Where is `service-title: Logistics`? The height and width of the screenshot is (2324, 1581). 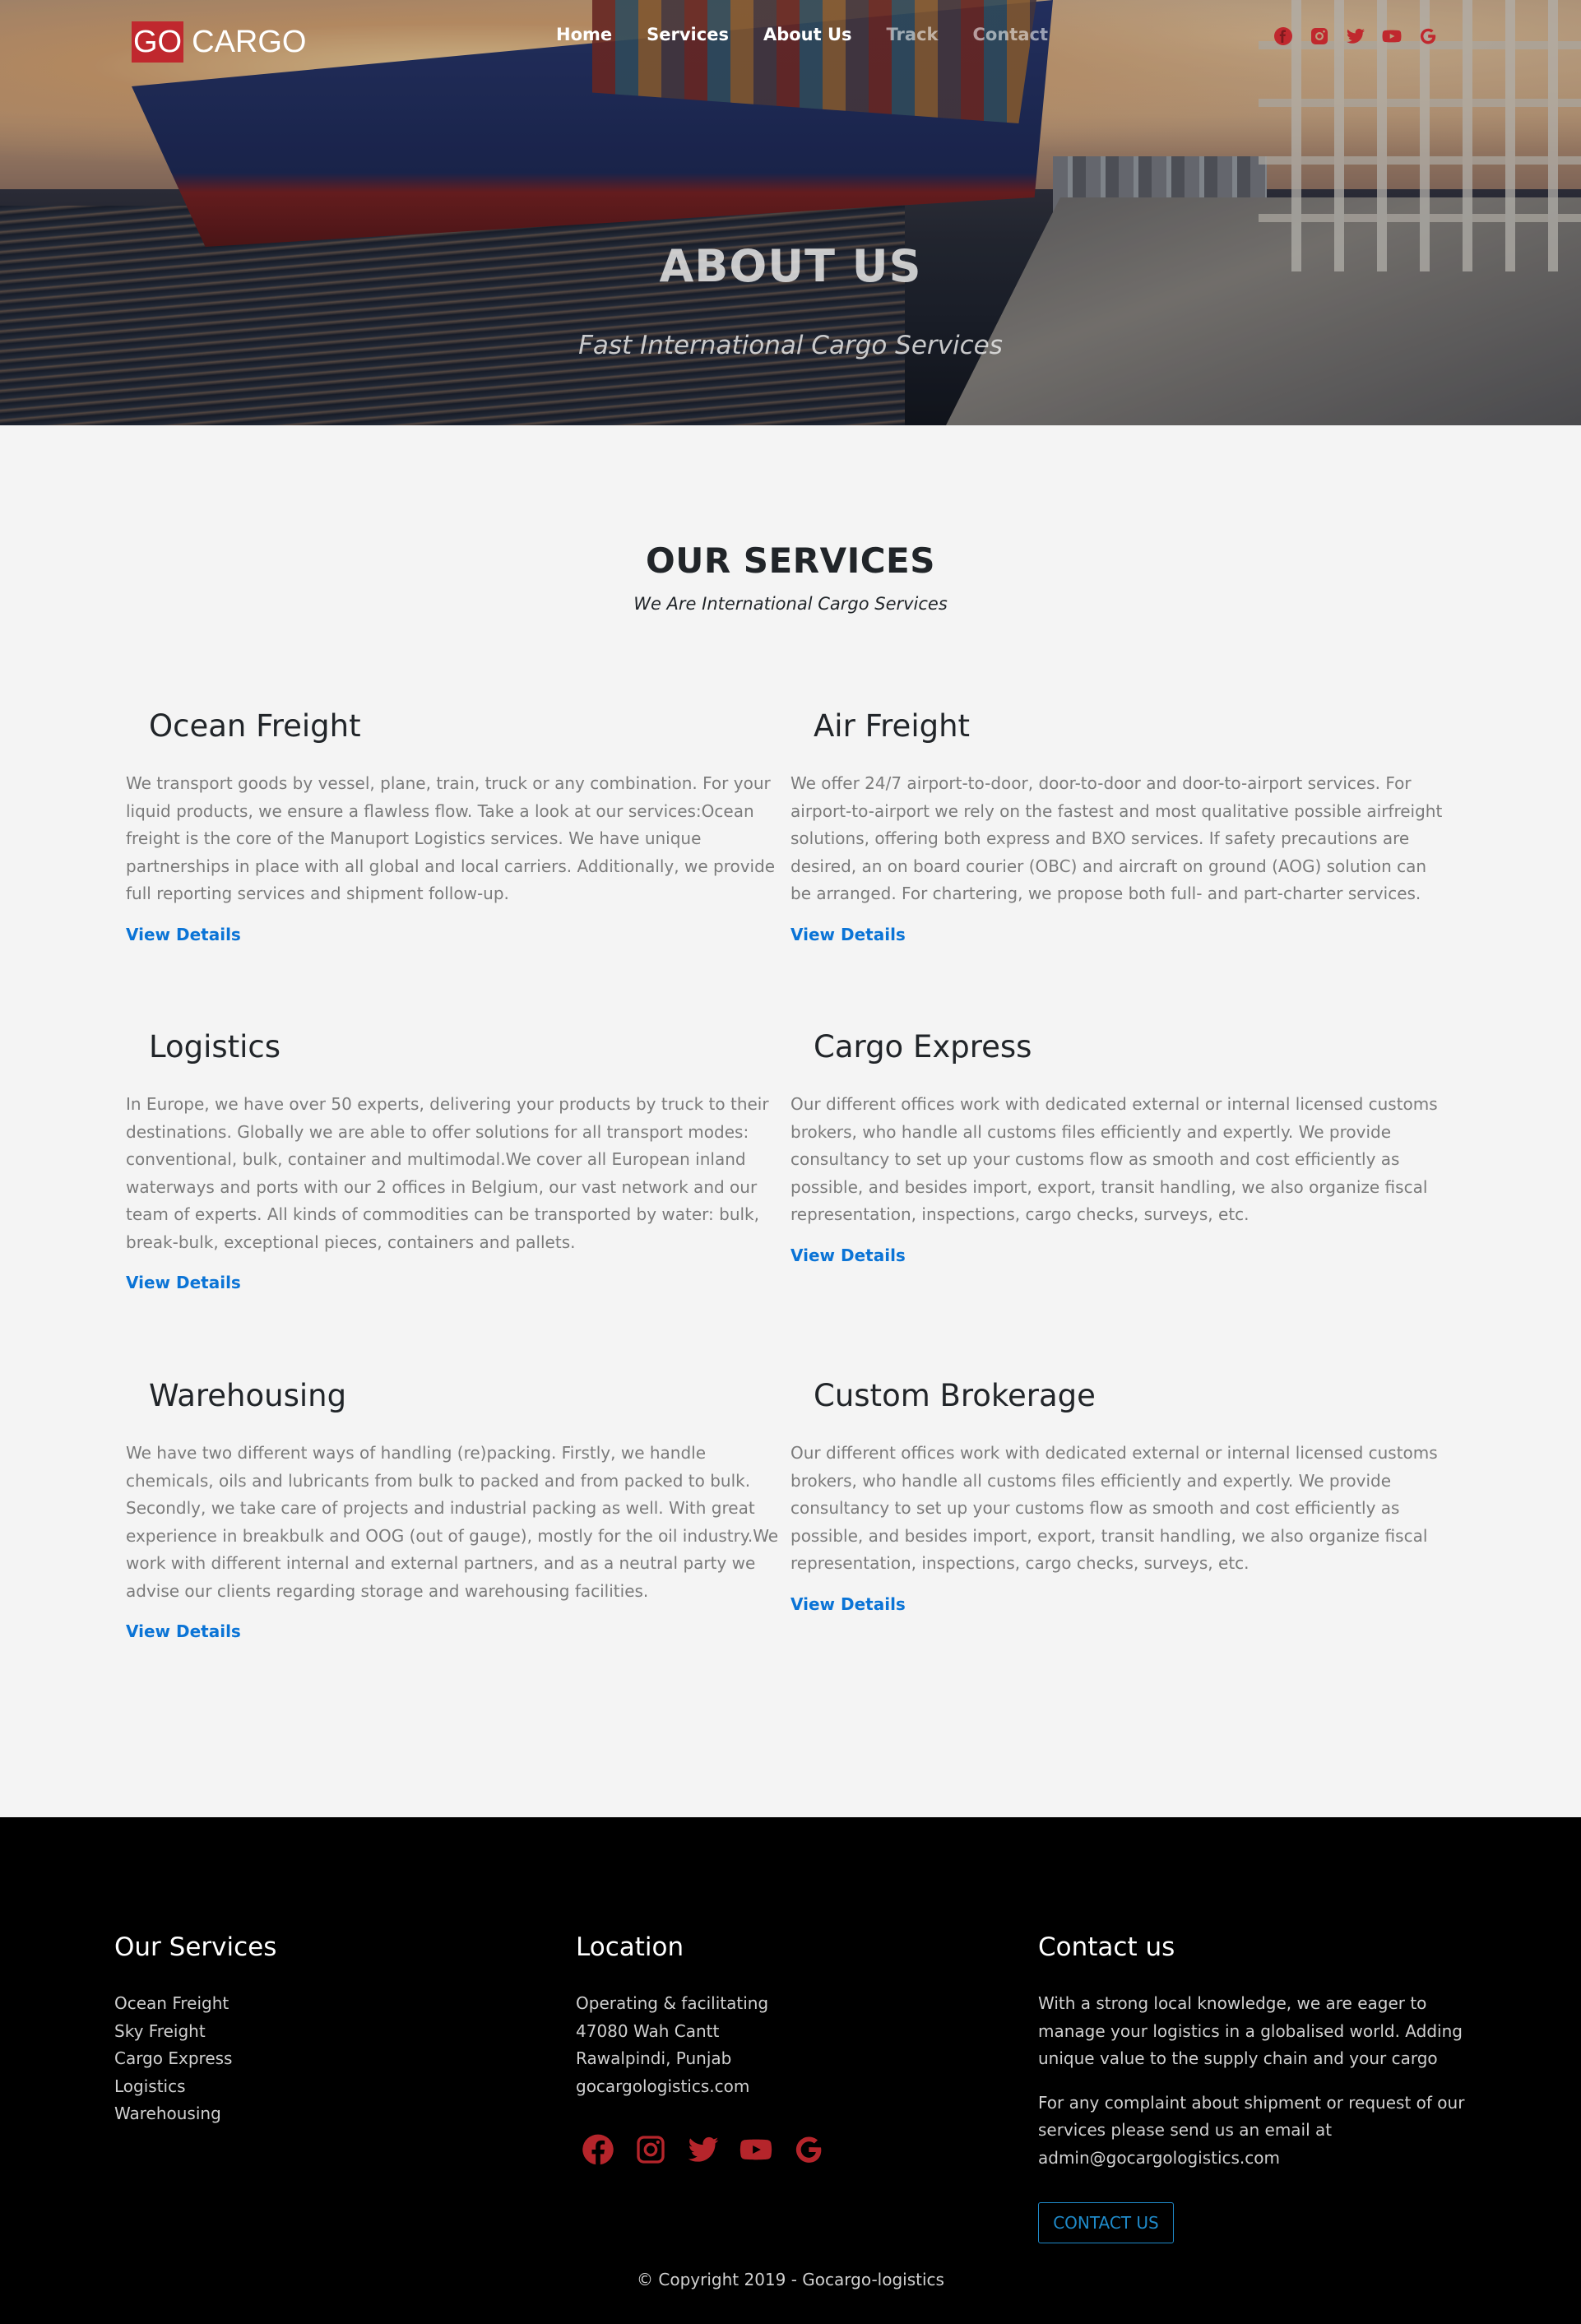 service-title: Logistics is located at coordinates (215, 1047).